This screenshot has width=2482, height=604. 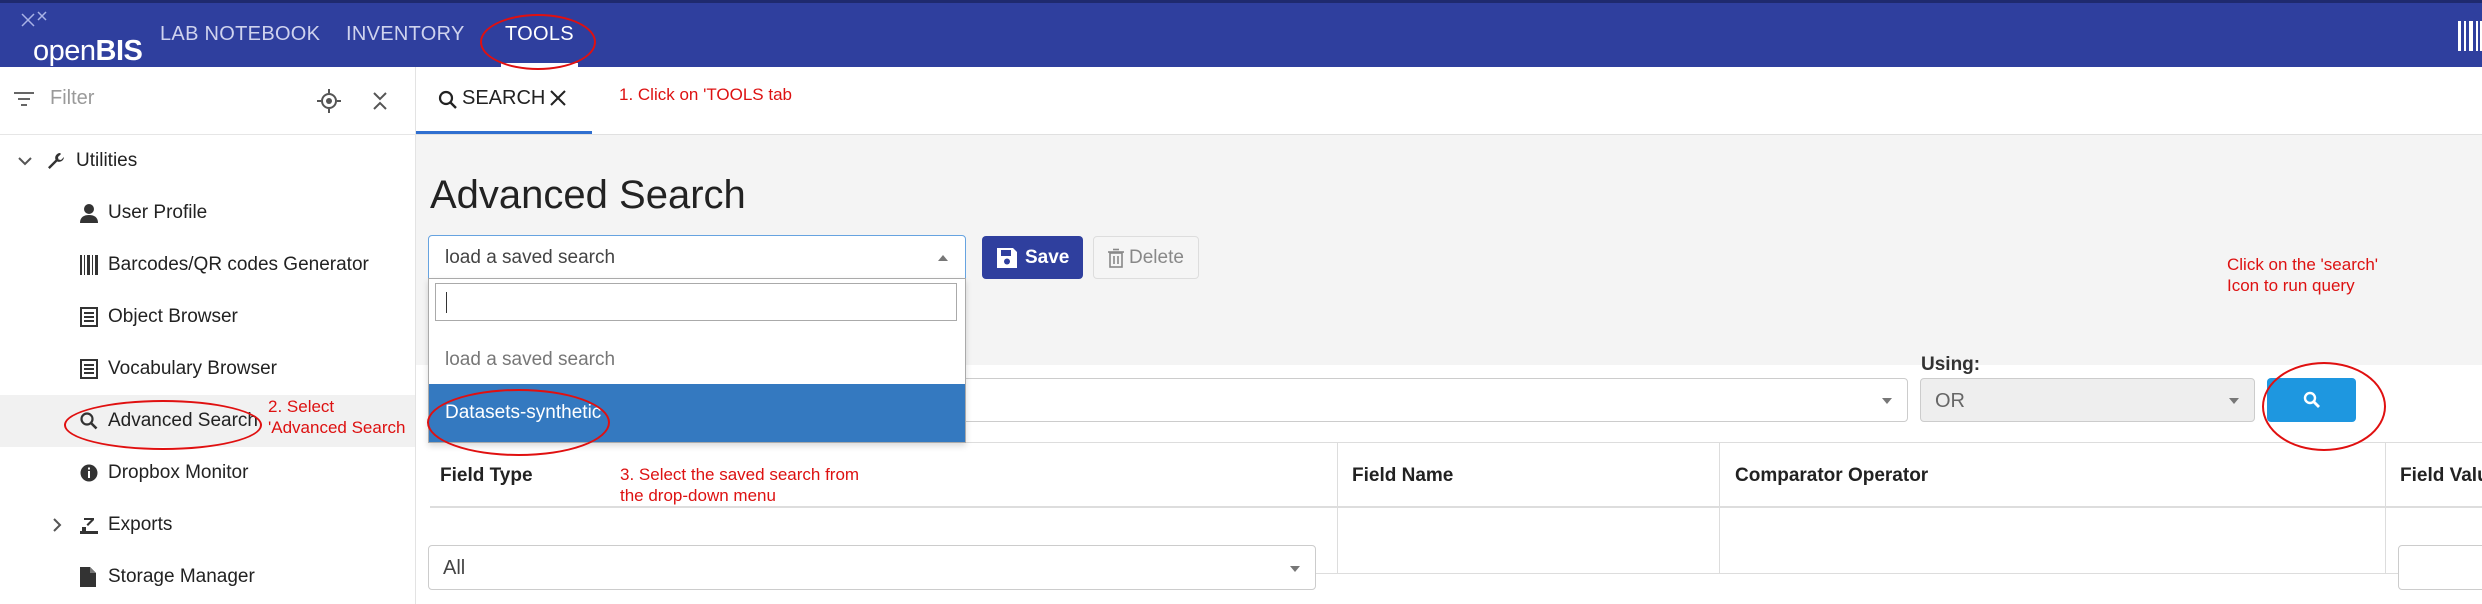 I want to click on annotation-step2: 2. Select 'Advanced Search, so click(x=336, y=417).